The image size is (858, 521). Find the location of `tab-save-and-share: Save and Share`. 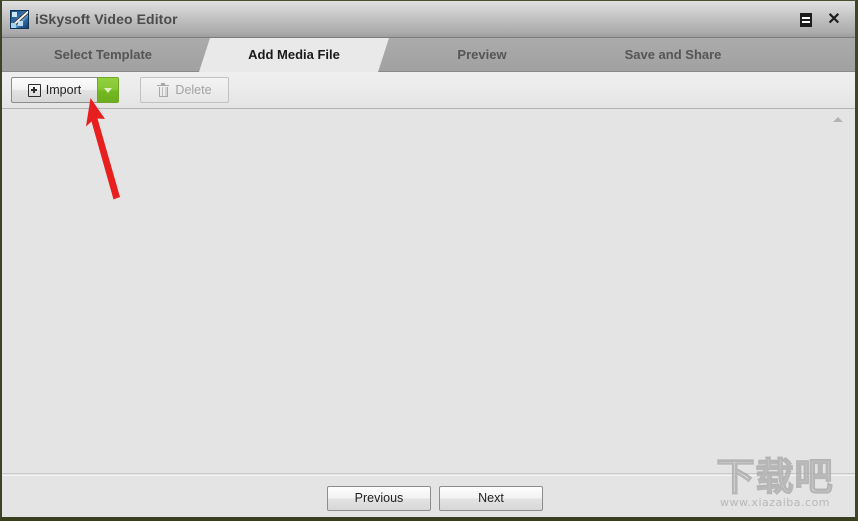

tab-save-and-share: Save and Share is located at coordinates (673, 55).